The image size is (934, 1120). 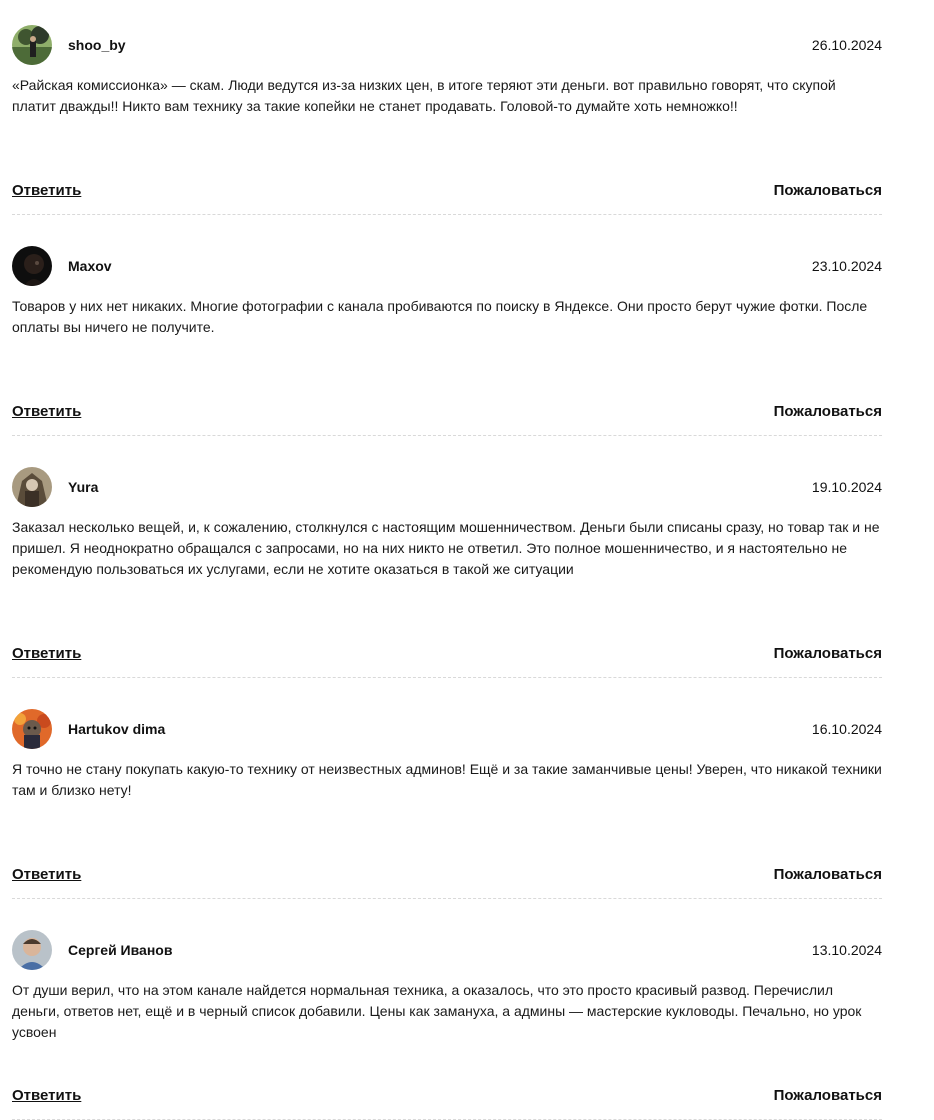 What do you see at coordinates (447, 487) in the screenshot?
I see `comment-header: Yura 19.10.2024` at bounding box center [447, 487].